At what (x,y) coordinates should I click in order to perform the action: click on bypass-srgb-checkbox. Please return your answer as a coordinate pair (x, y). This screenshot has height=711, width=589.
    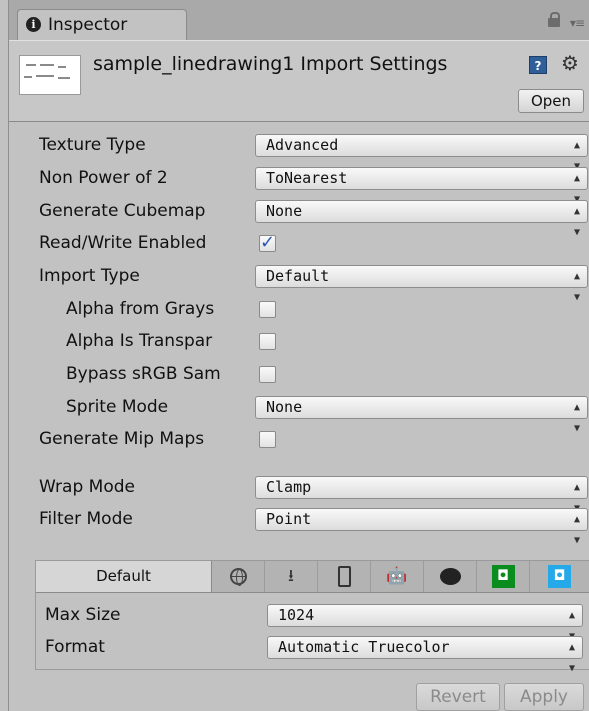
    Looking at the image, I should click on (267, 374).